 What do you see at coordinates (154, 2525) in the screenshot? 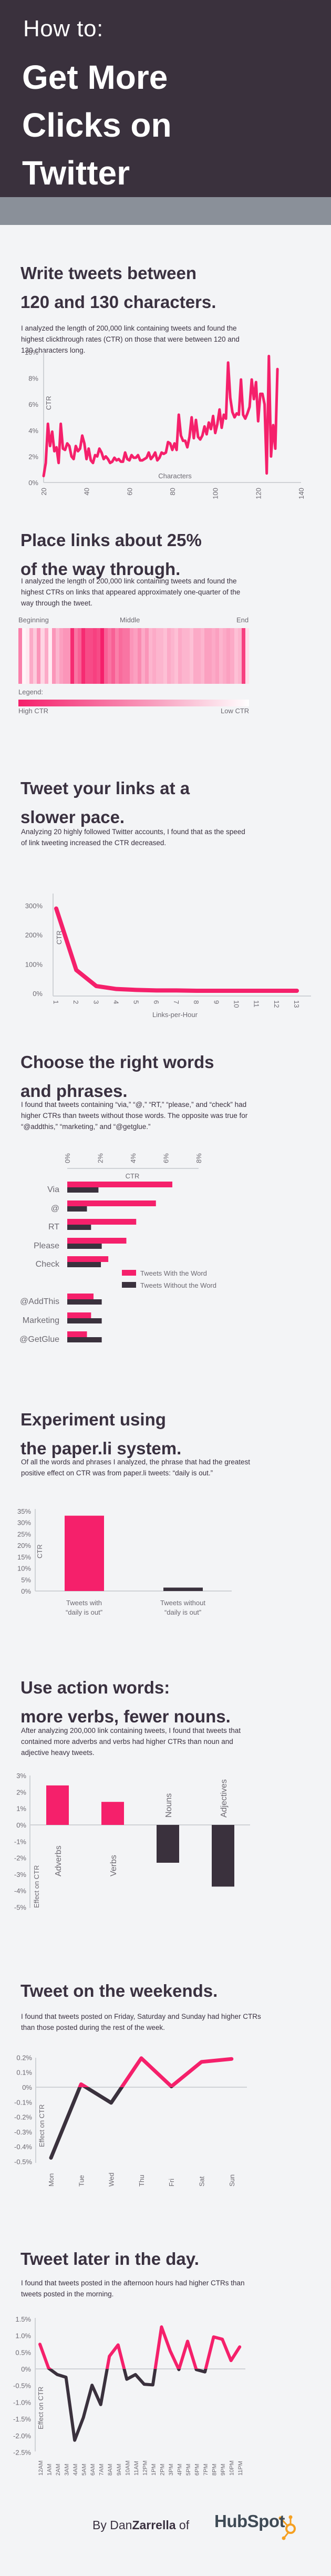
I see `byline-author: Zarrella` at bounding box center [154, 2525].